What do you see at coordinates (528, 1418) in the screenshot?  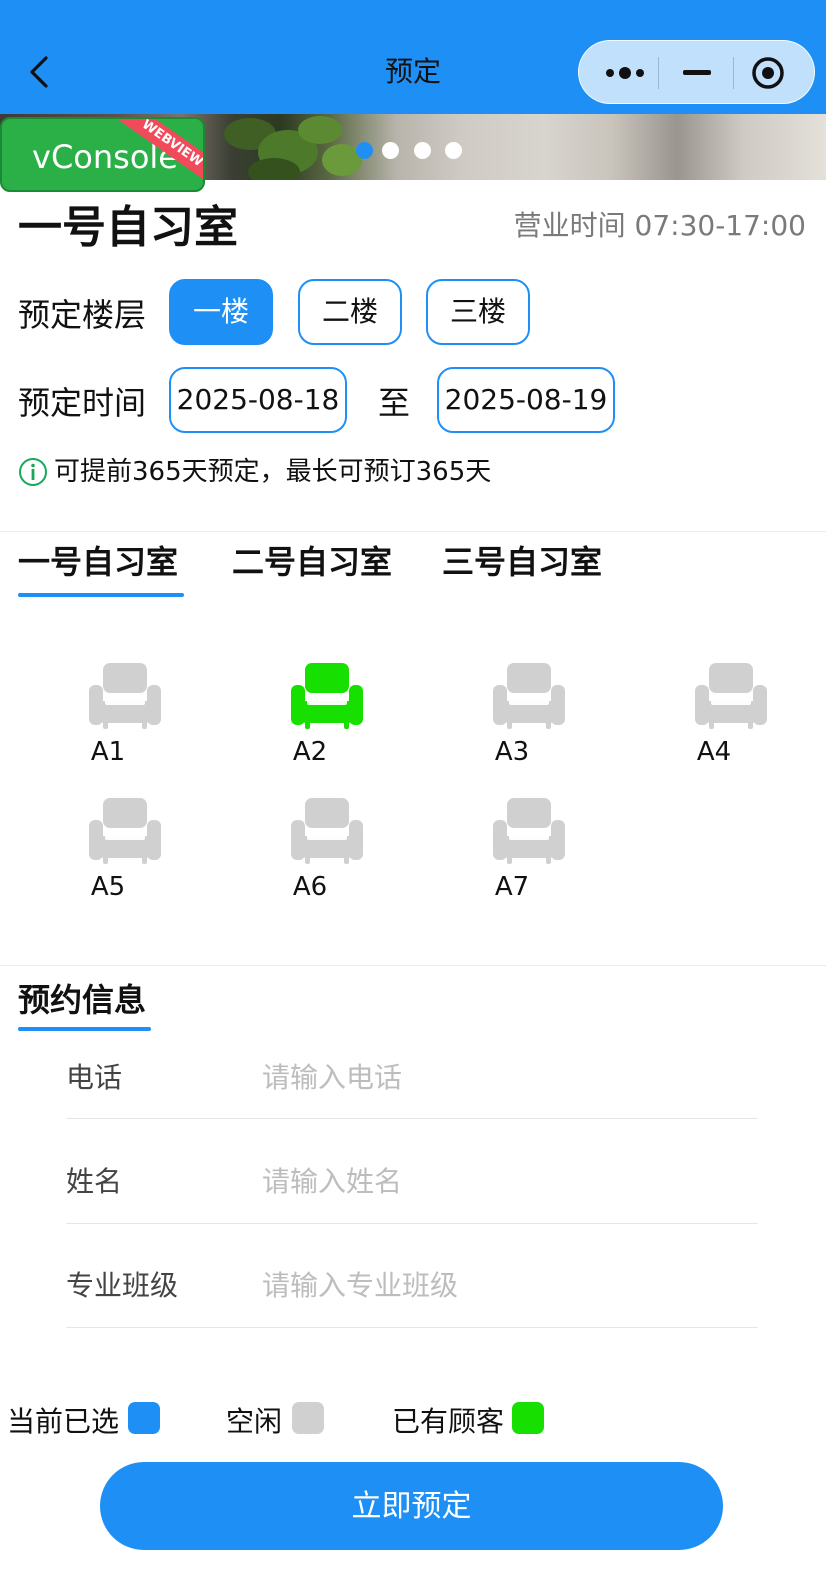 I see `legend-occupied-swatch` at bounding box center [528, 1418].